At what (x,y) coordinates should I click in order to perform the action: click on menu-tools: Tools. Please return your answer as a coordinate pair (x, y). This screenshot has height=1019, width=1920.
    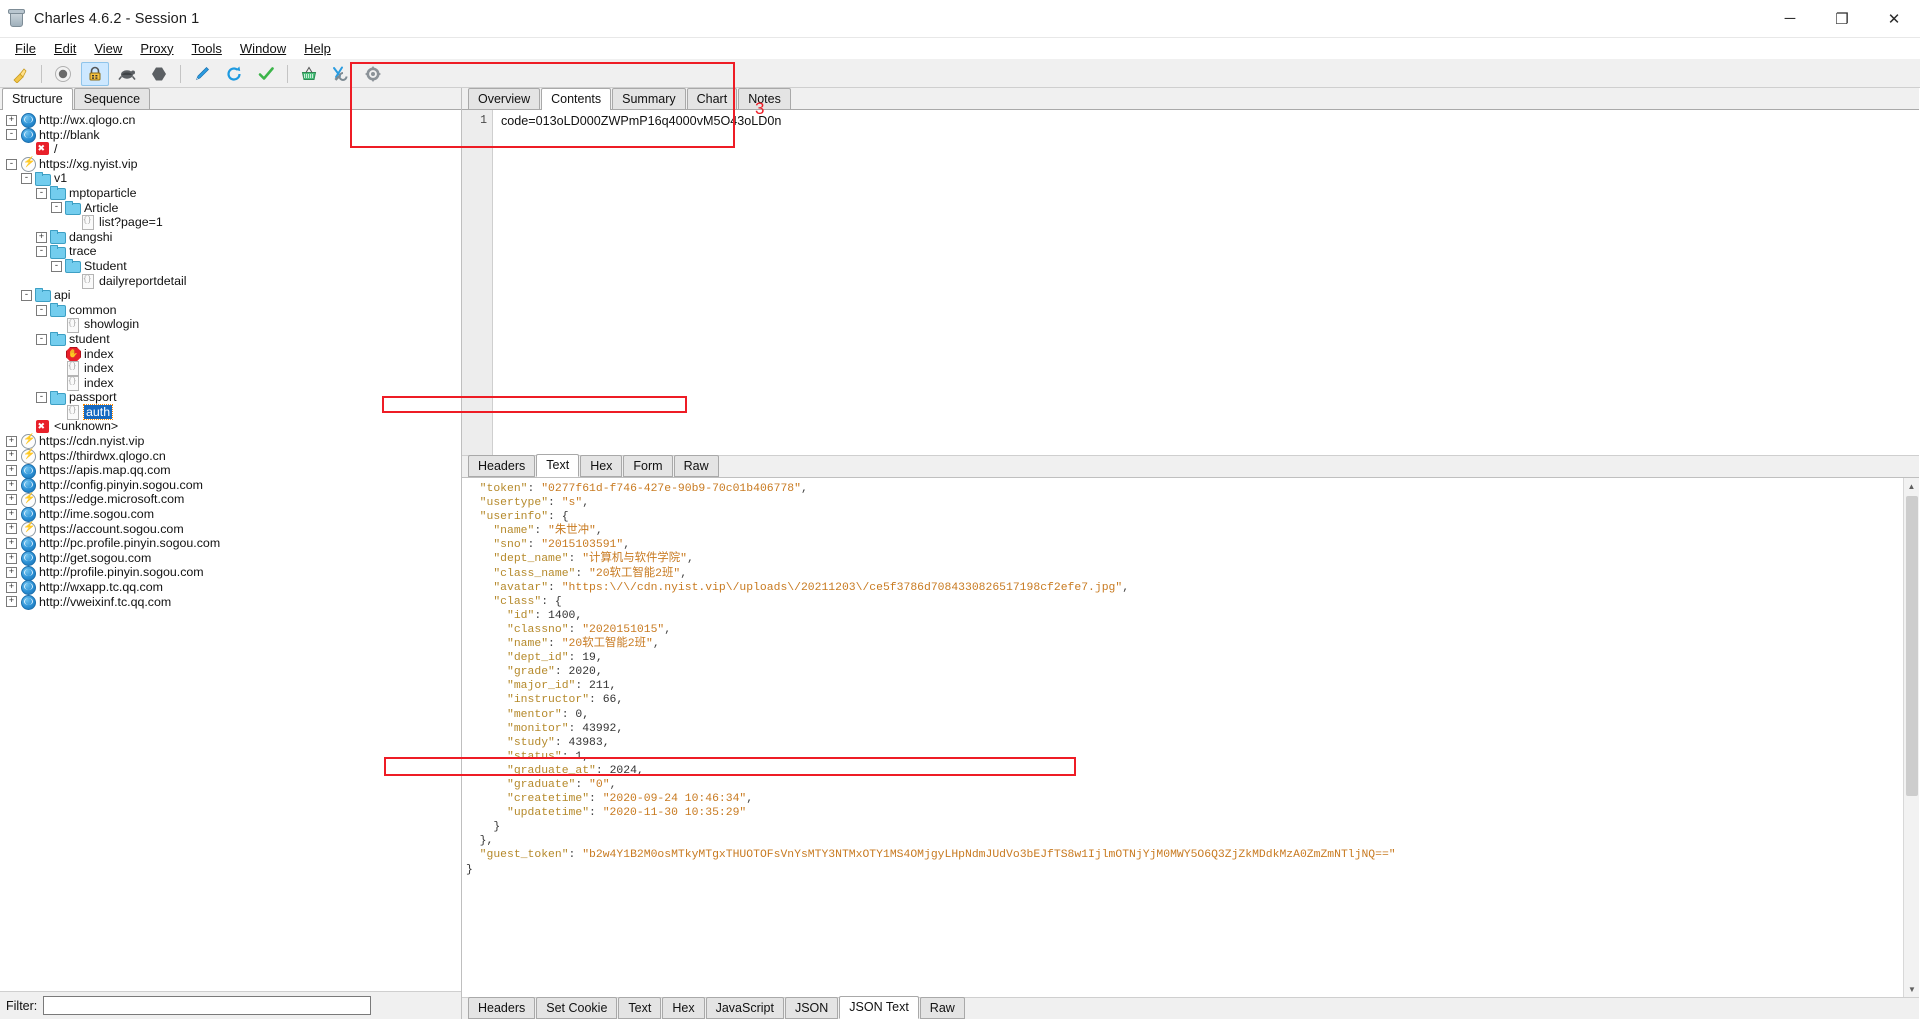
    Looking at the image, I should click on (207, 49).